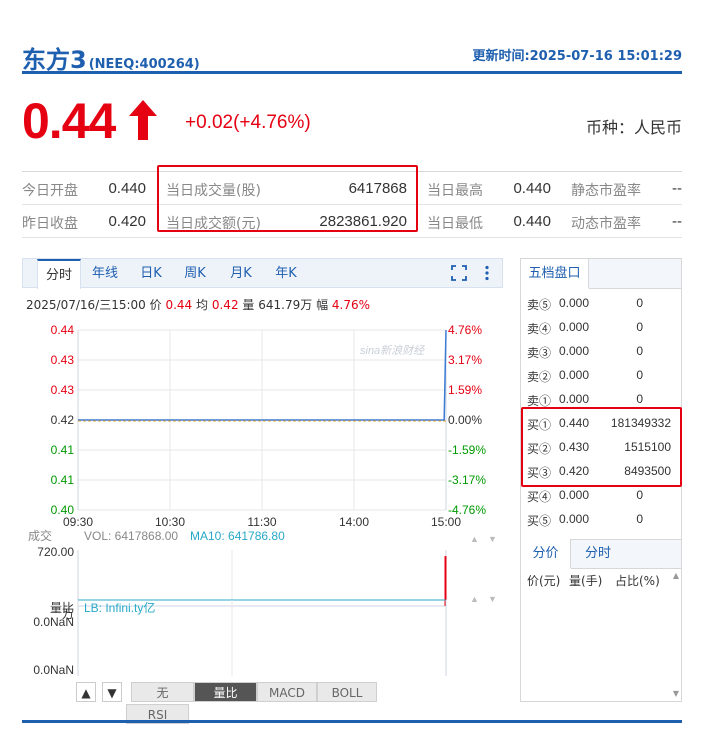 This screenshot has width=705, height=732. I want to click on up-arrow-icon, so click(143, 120).